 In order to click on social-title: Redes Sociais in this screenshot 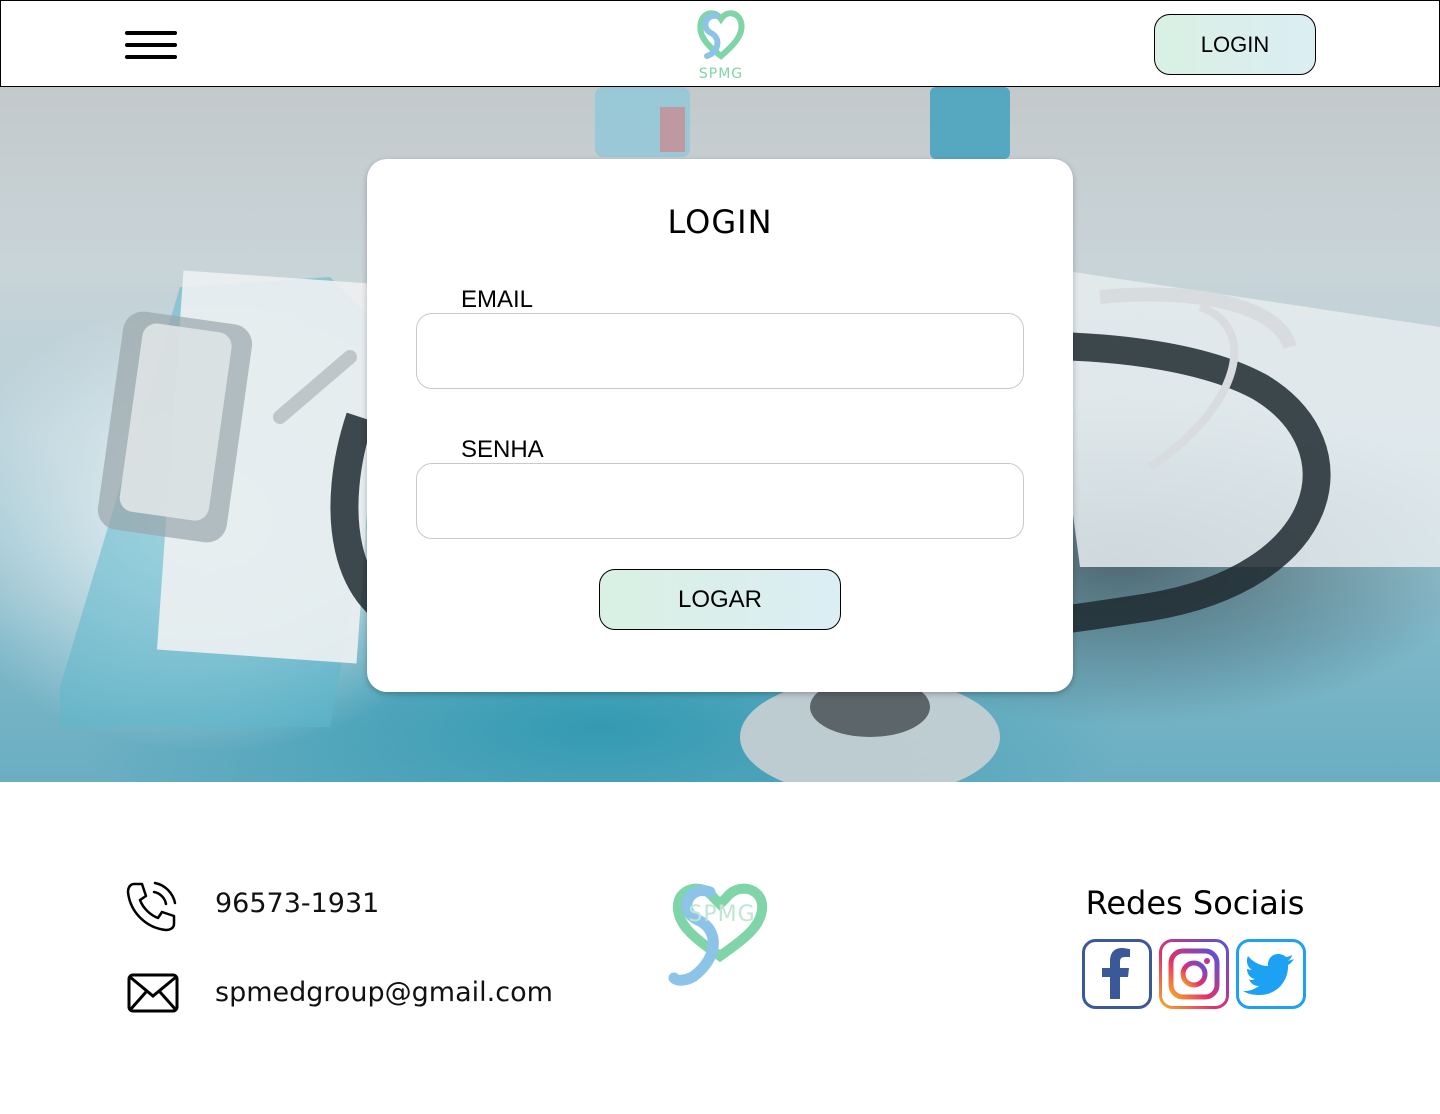, I will do `click(1195, 903)`.